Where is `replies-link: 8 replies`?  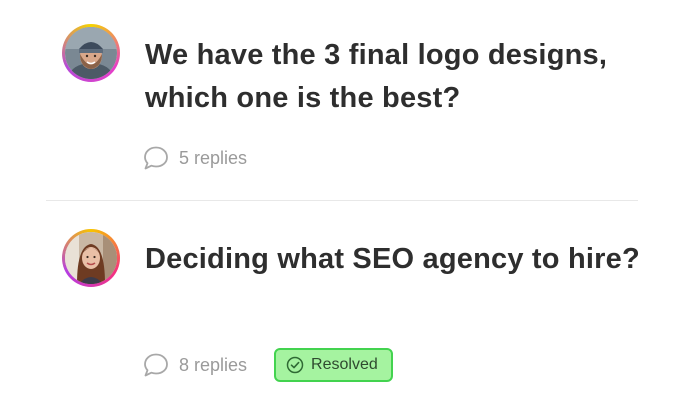
replies-link: 8 replies is located at coordinates (194, 365).